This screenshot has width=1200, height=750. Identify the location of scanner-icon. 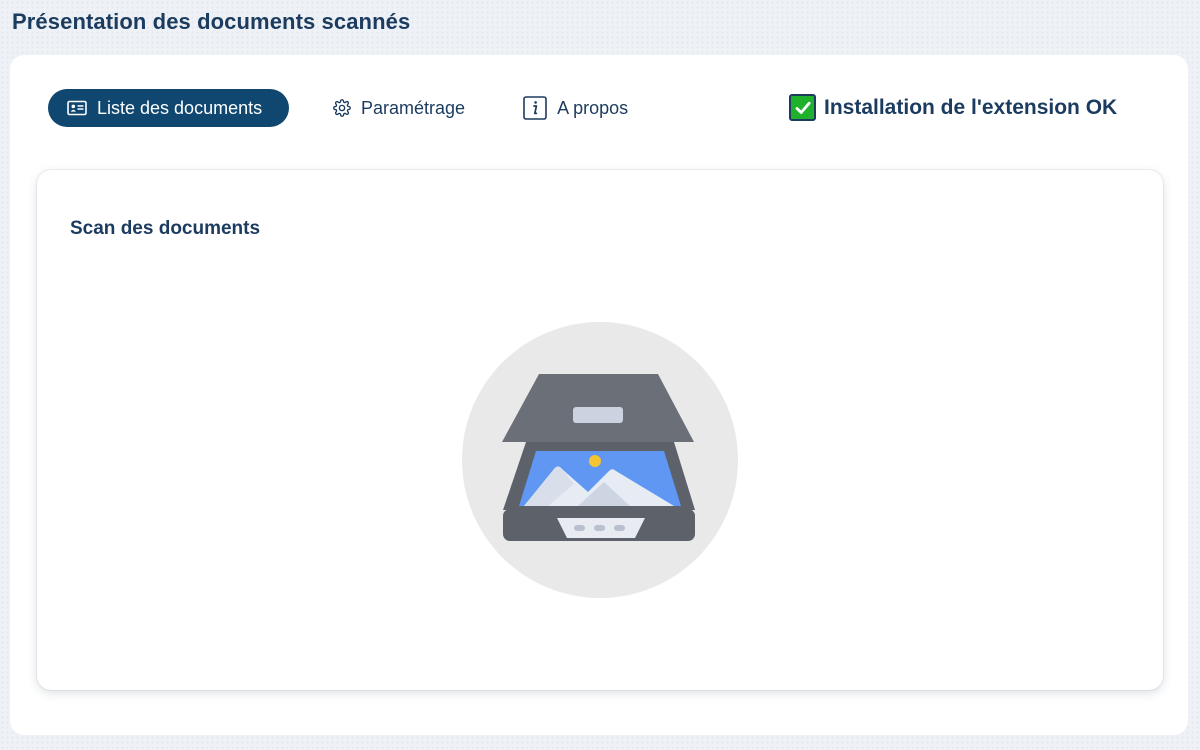
(600, 460).